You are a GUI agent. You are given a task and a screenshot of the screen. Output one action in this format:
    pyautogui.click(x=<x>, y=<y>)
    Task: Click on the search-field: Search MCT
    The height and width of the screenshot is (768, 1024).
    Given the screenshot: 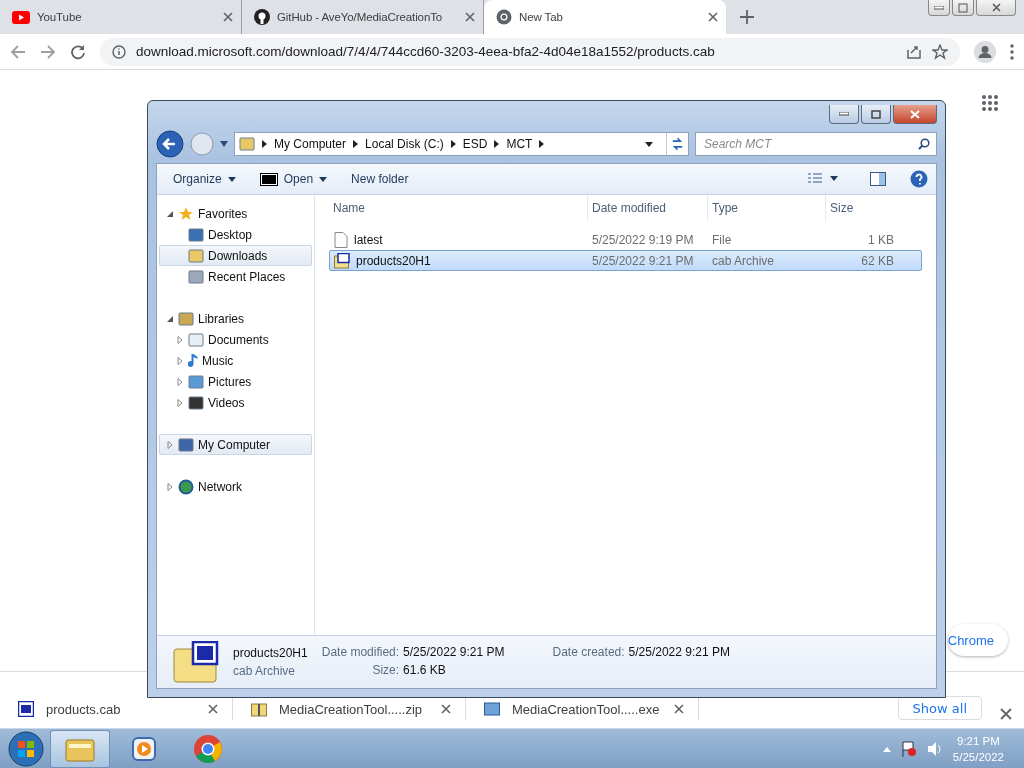 What is the action you would take?
    pyautogui.click(x=816, y=144)
    